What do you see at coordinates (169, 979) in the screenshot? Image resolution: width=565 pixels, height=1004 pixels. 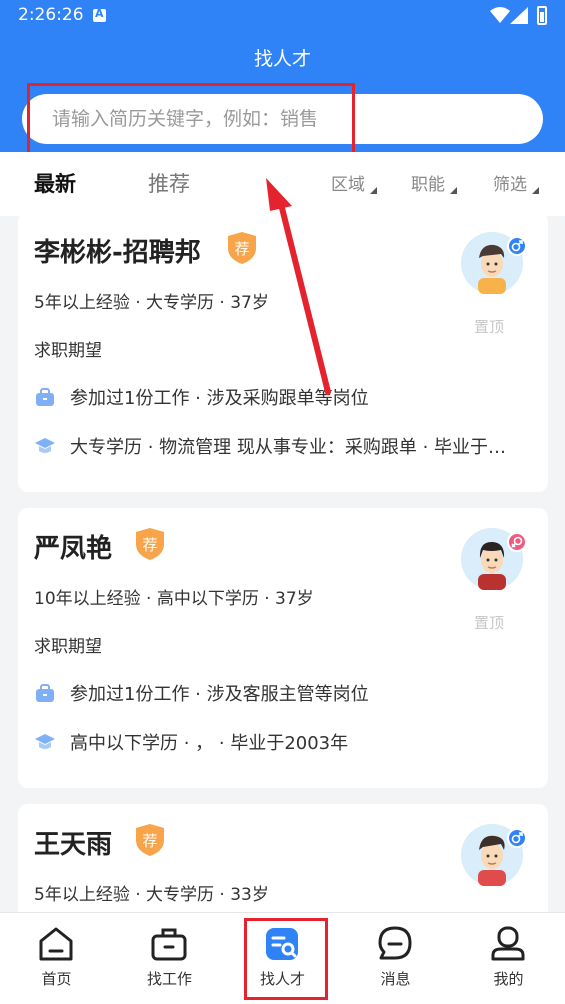 I see `nav-find-job-label: 找工作` at bounding box center [169, 979].